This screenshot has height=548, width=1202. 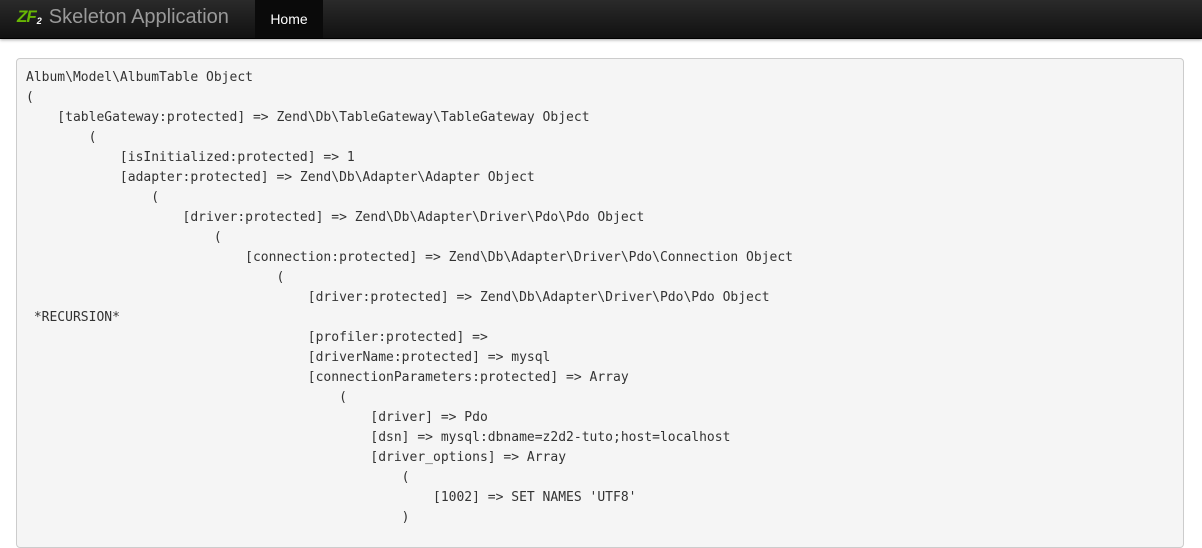 What do you see at coordinates (331, 497) in the screenshot?
I see `output-line: [1002] => SET NAMES 'UTF8'` at bounding box center [331, 497].